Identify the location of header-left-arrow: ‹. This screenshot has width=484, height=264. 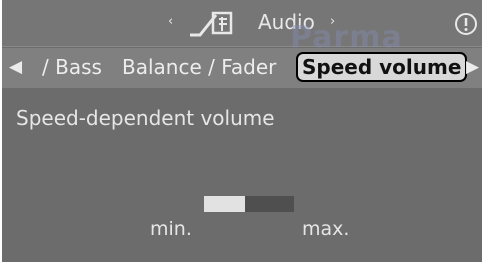
(170, 21).